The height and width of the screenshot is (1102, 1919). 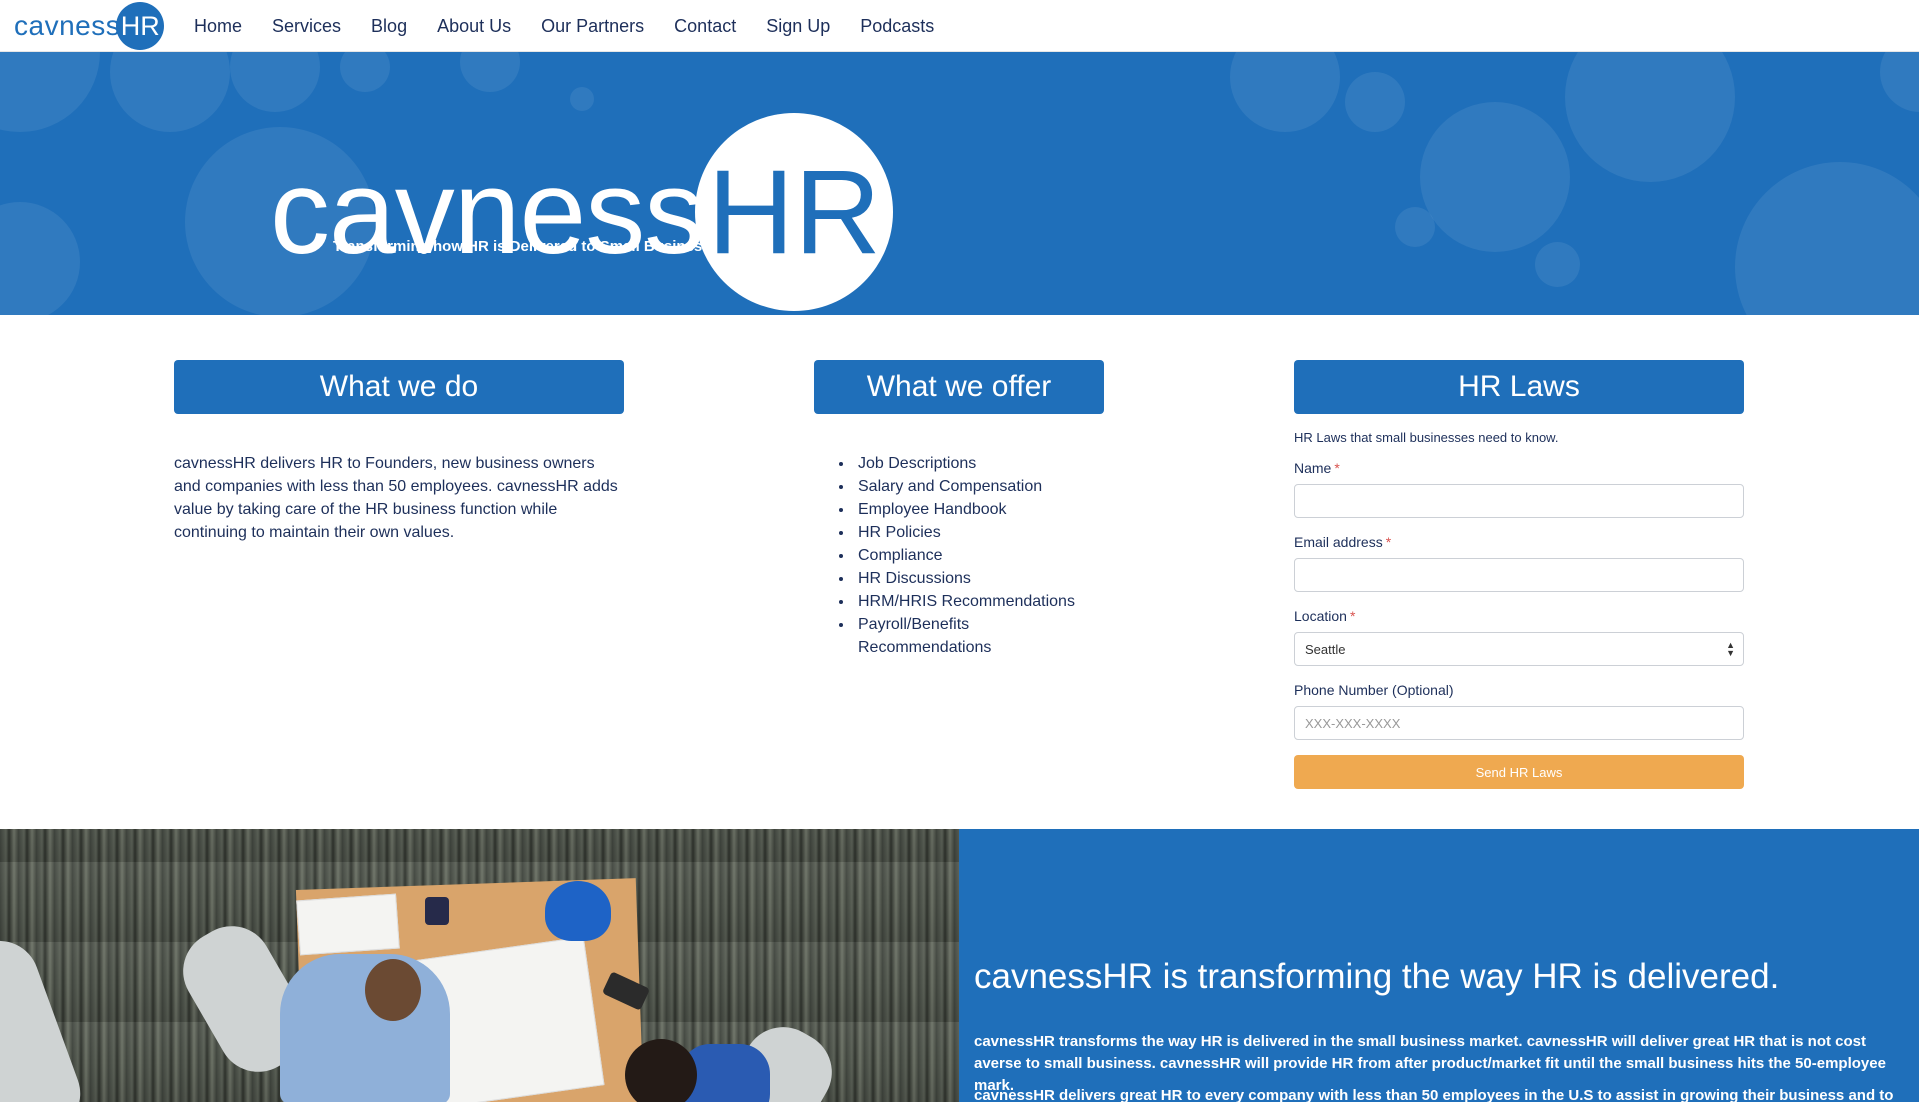 I want to click on hero-logo: cavness HR, so click(x=582, y=212).